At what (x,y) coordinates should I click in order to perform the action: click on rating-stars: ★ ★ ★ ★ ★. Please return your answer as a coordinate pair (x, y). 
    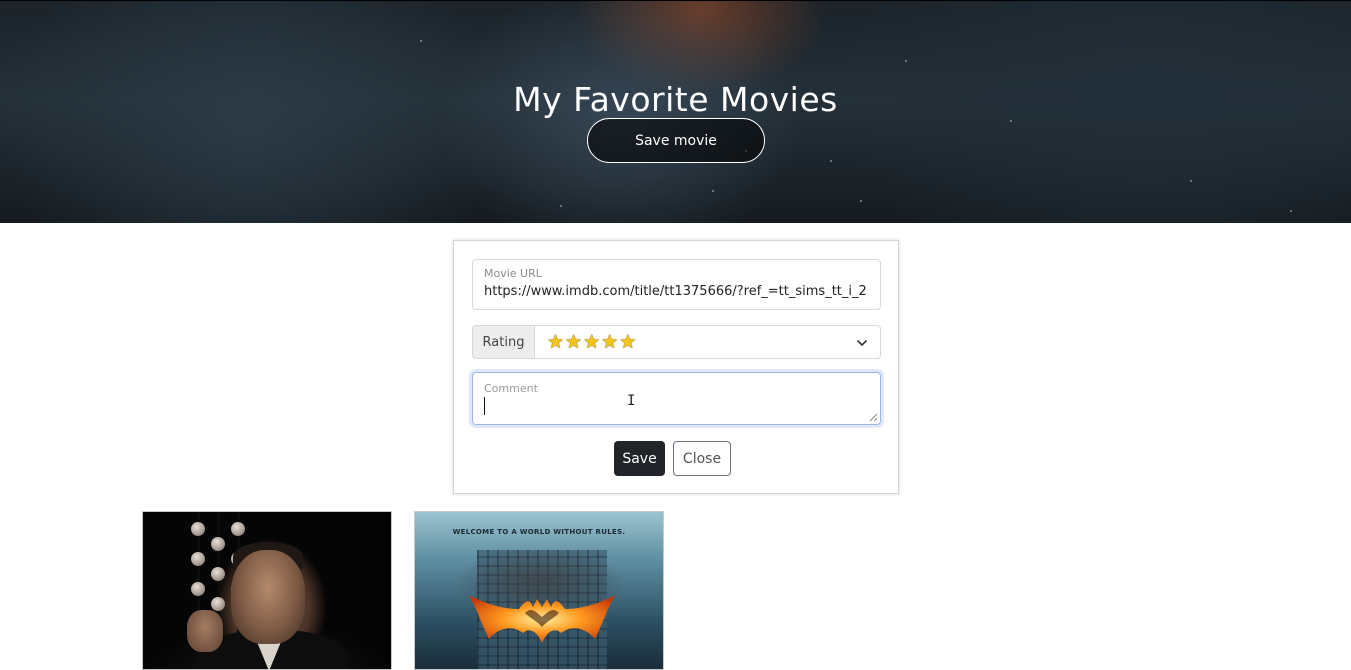
    Looking at the image, I should click on (592, 341).